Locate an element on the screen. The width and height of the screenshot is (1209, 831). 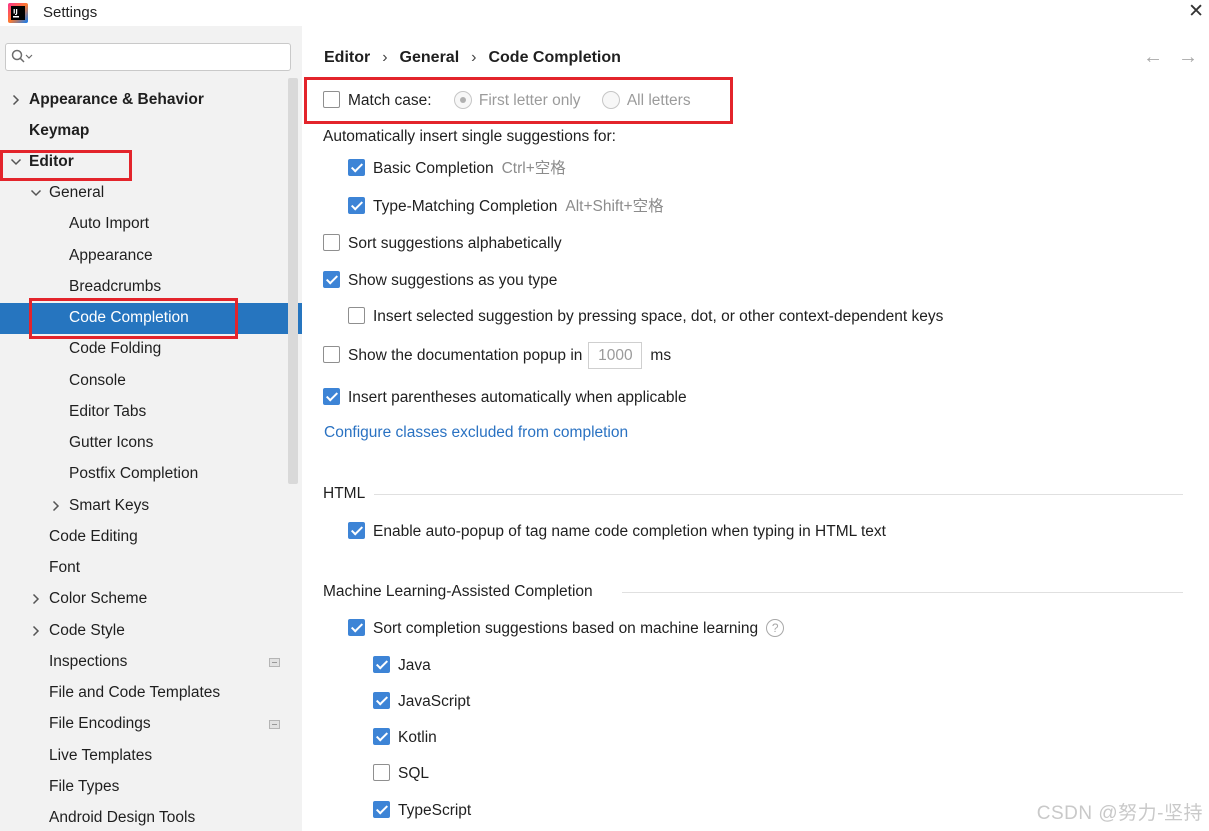
title-bar: IJ Settings ✕ is located at coordinates (604, 13).